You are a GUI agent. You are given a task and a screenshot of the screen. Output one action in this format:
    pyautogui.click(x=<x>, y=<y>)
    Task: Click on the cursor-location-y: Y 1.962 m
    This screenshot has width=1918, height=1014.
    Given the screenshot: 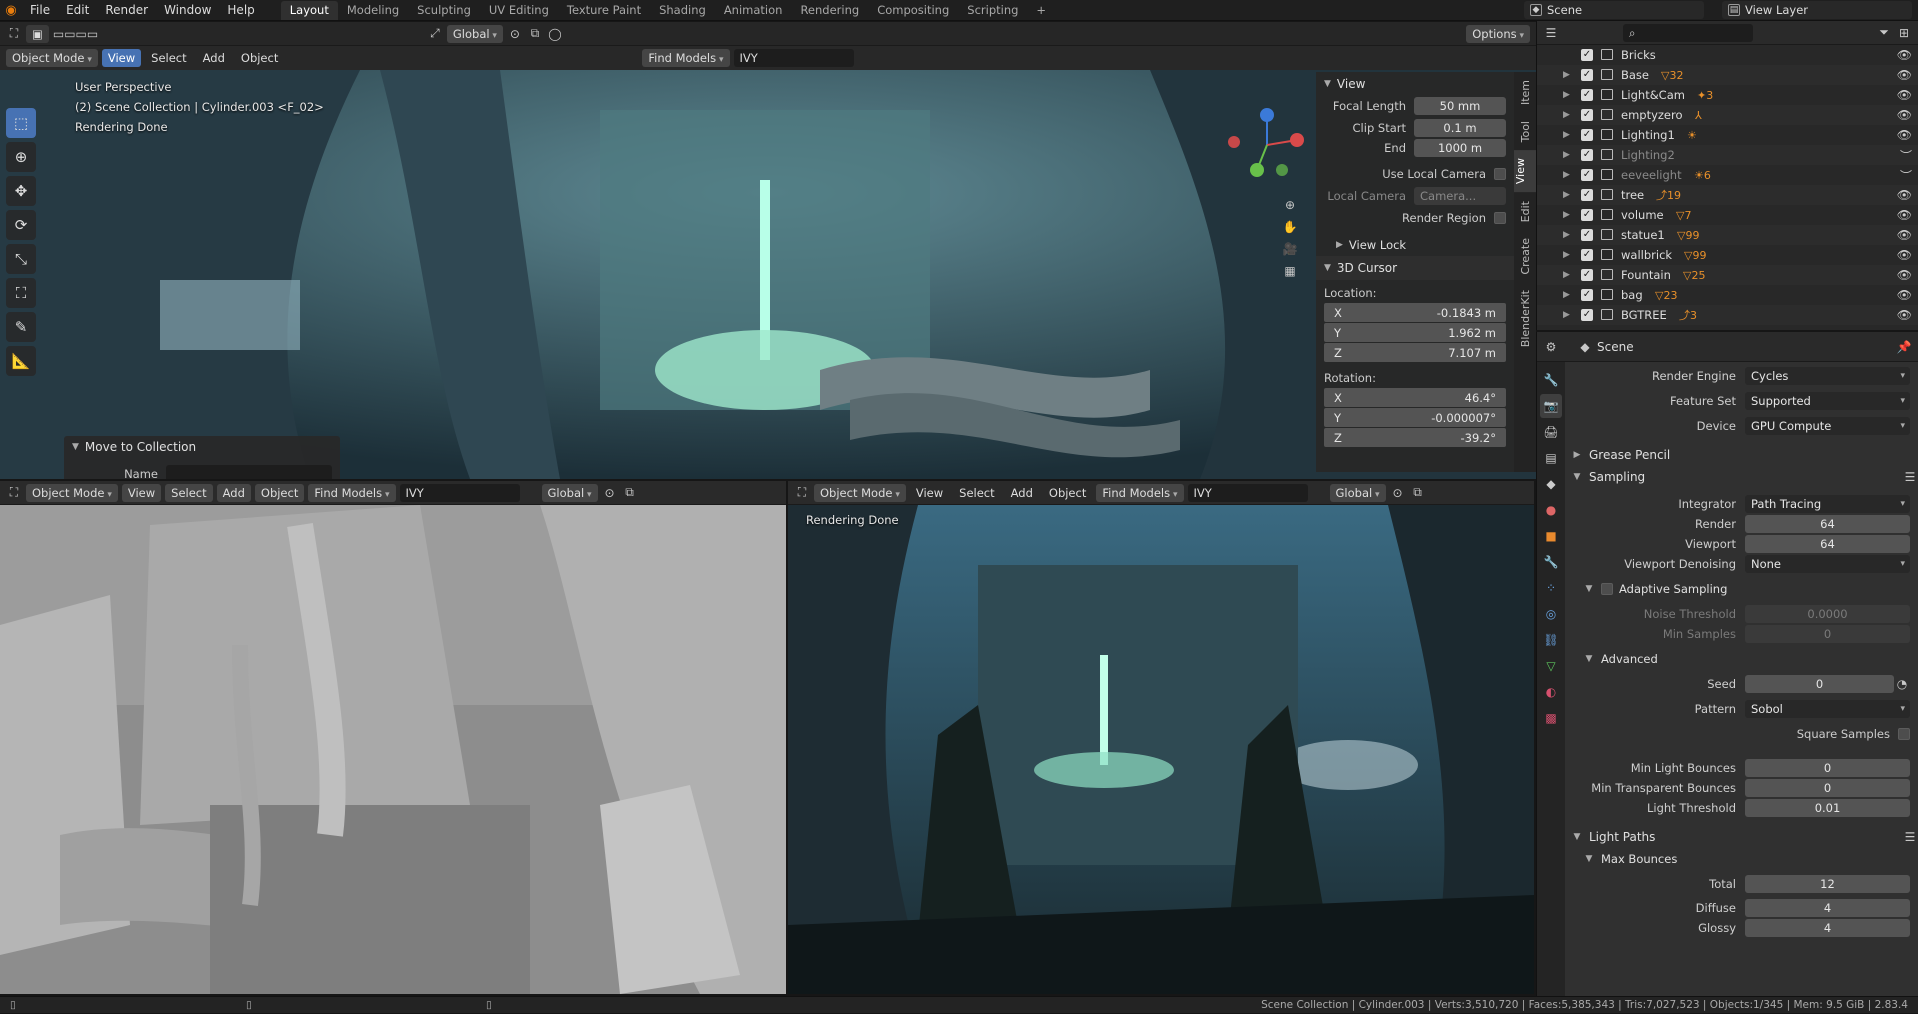 What is the action you would take?
    pyautogui.click(x=1415, y=332)
    